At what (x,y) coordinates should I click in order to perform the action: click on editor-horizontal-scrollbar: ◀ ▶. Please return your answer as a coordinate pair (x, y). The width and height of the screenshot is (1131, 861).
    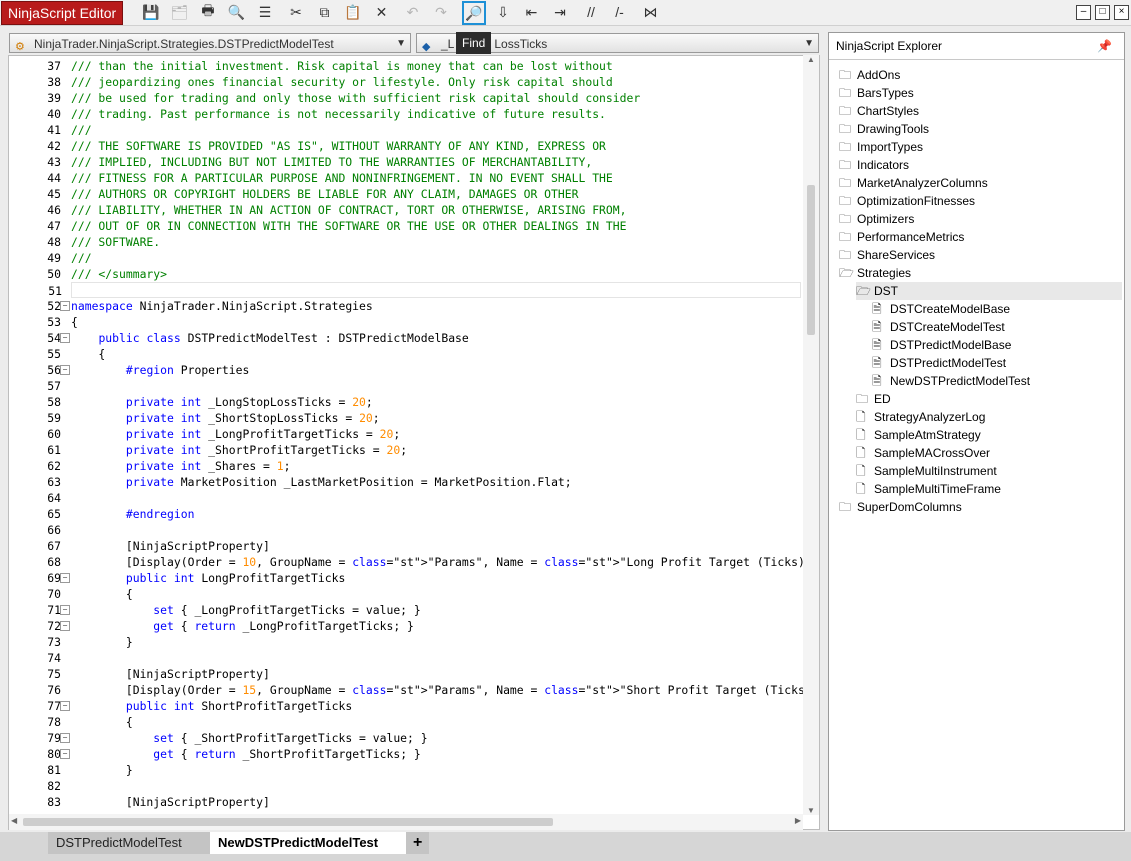
    Looking at the image, I should click on (406, 822).